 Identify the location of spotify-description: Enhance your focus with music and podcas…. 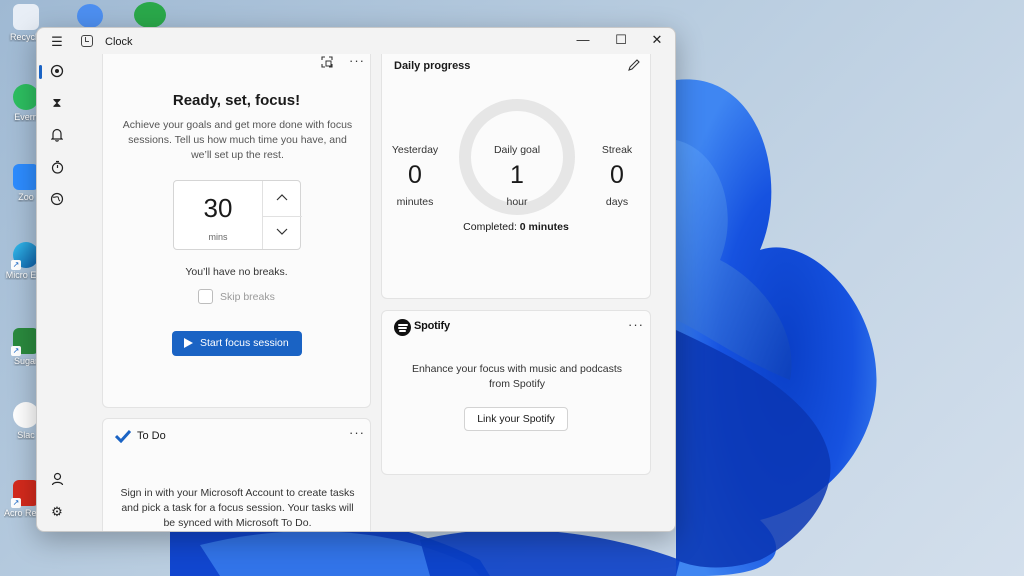
(517, 376).